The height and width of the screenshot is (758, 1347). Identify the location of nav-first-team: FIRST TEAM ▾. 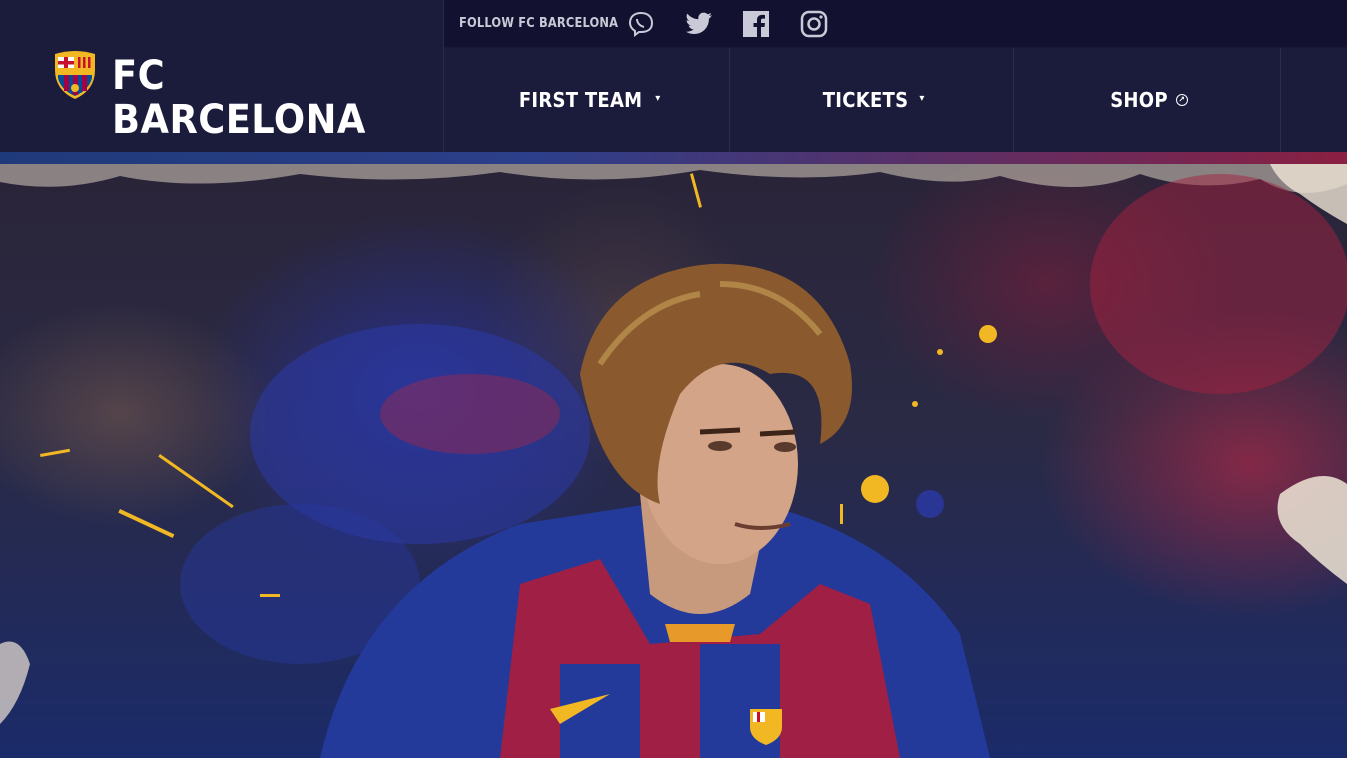
(587, 100).